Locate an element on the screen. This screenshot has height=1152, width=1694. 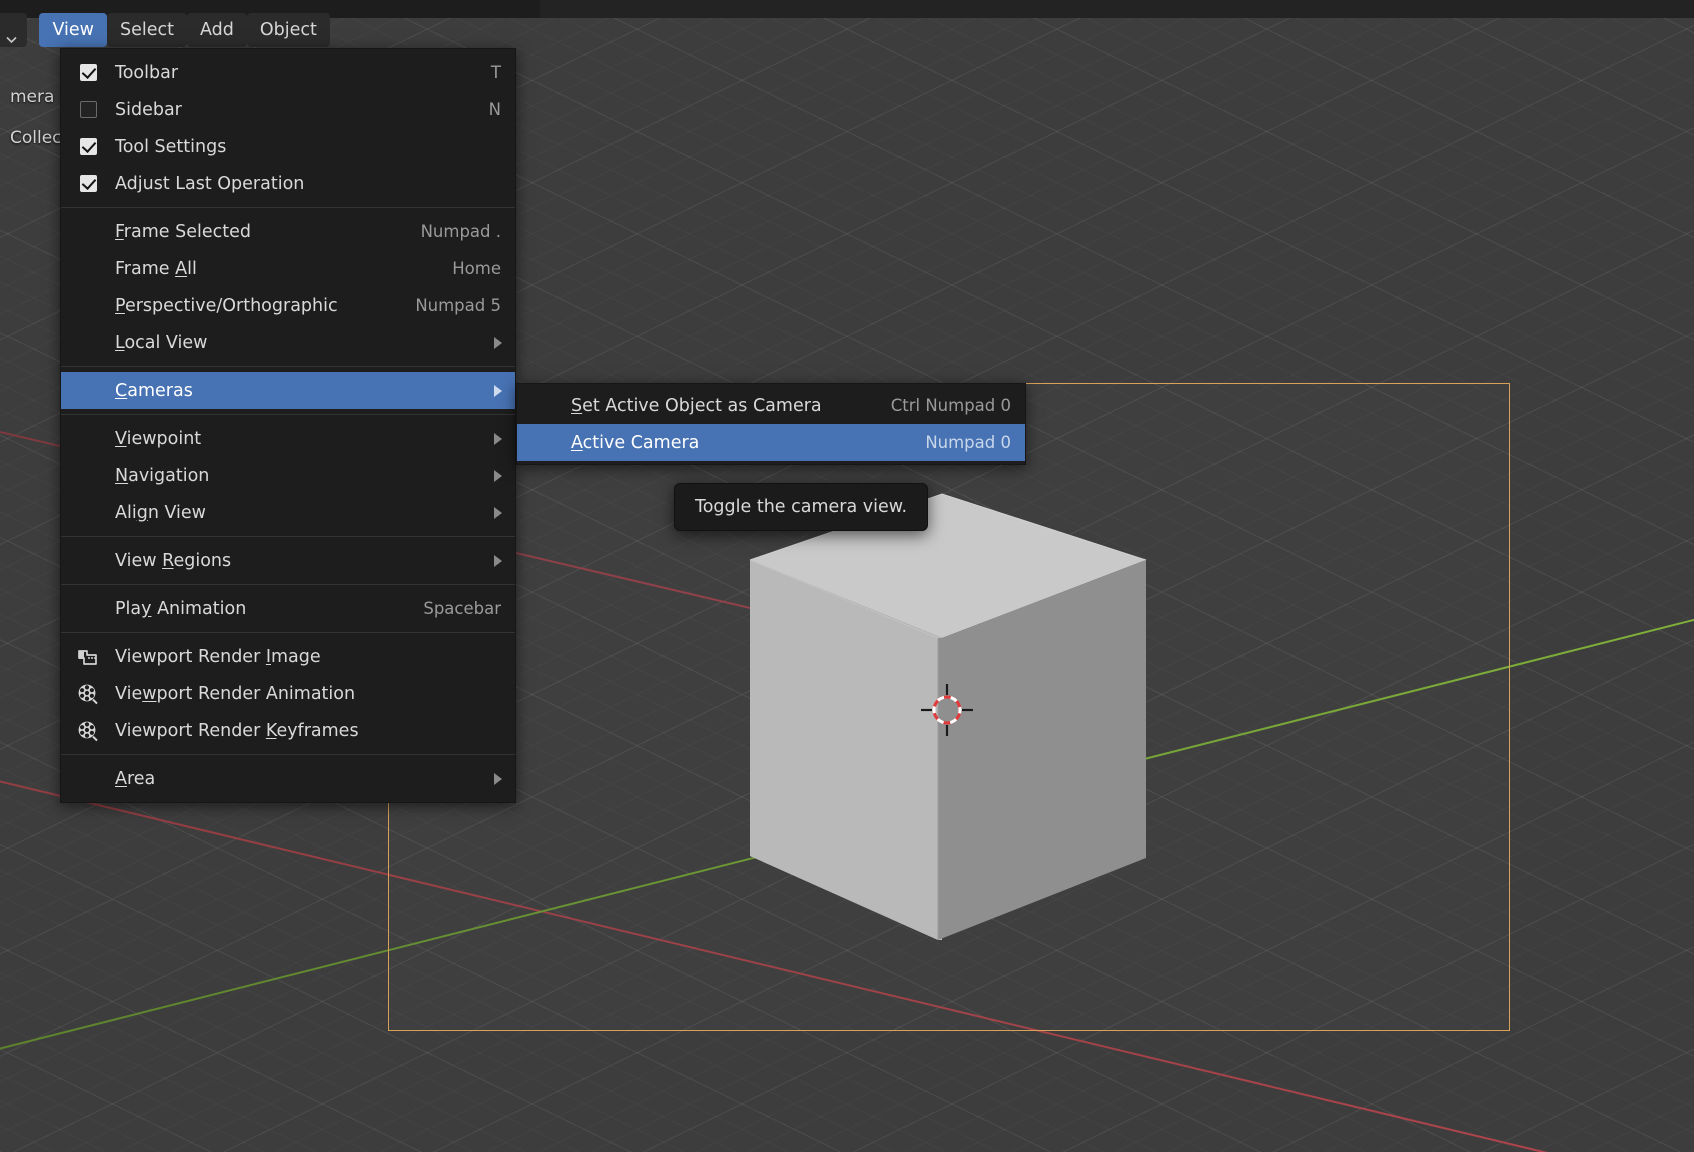
menu-item-shortcut: N is located at coordinates (494, 109).